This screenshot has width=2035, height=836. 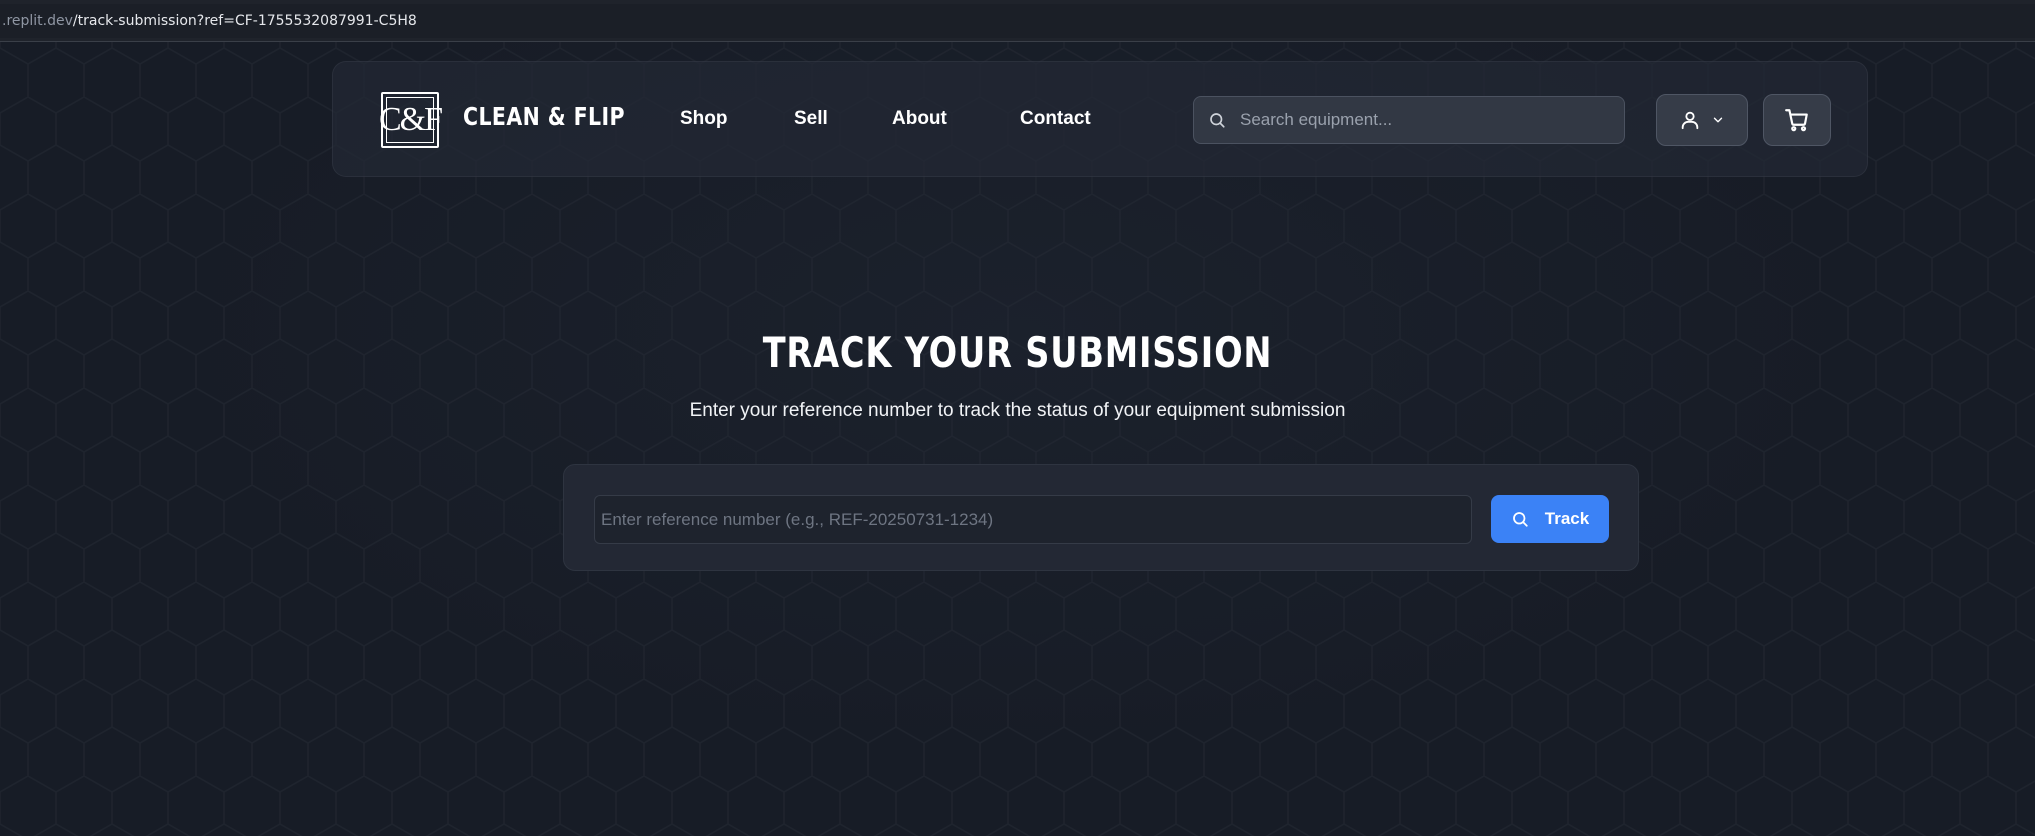 I want to click on track-button: Track, so click(x=1550, y=519).